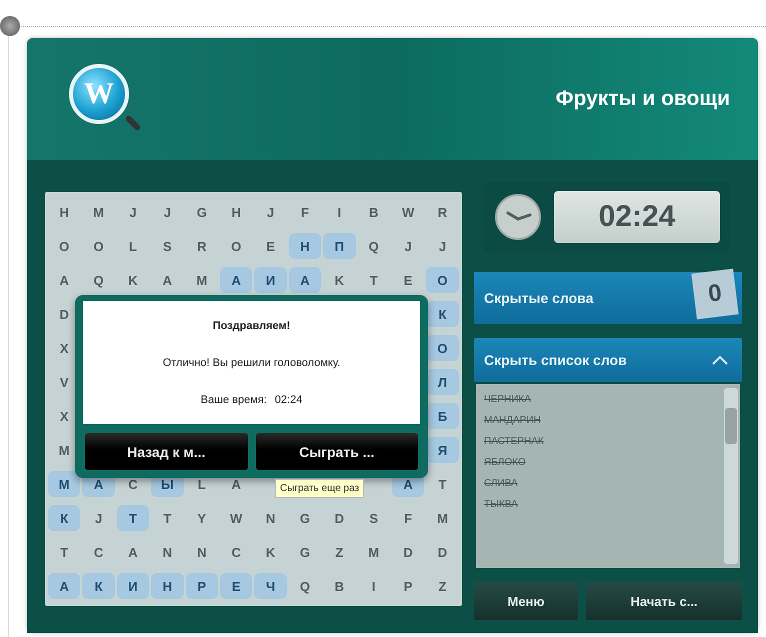 This screenshot has height=637, width=766. I want to click on time-value: 02:24, so click(288, 400).